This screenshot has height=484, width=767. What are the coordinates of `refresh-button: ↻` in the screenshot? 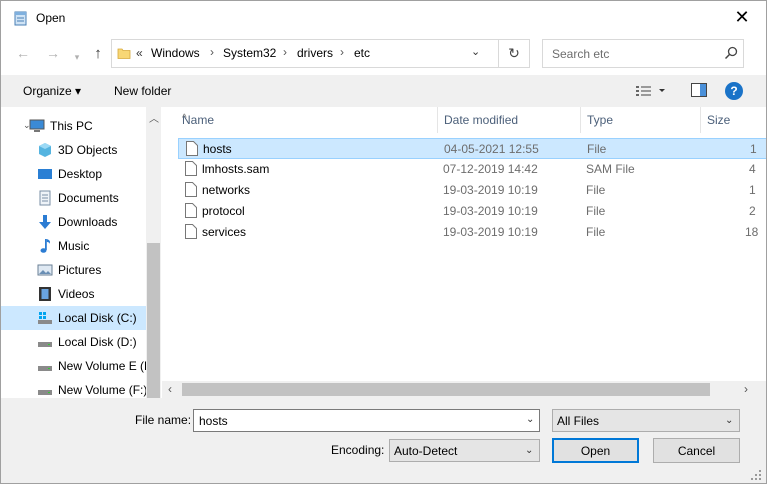 It's located at (514, 53).